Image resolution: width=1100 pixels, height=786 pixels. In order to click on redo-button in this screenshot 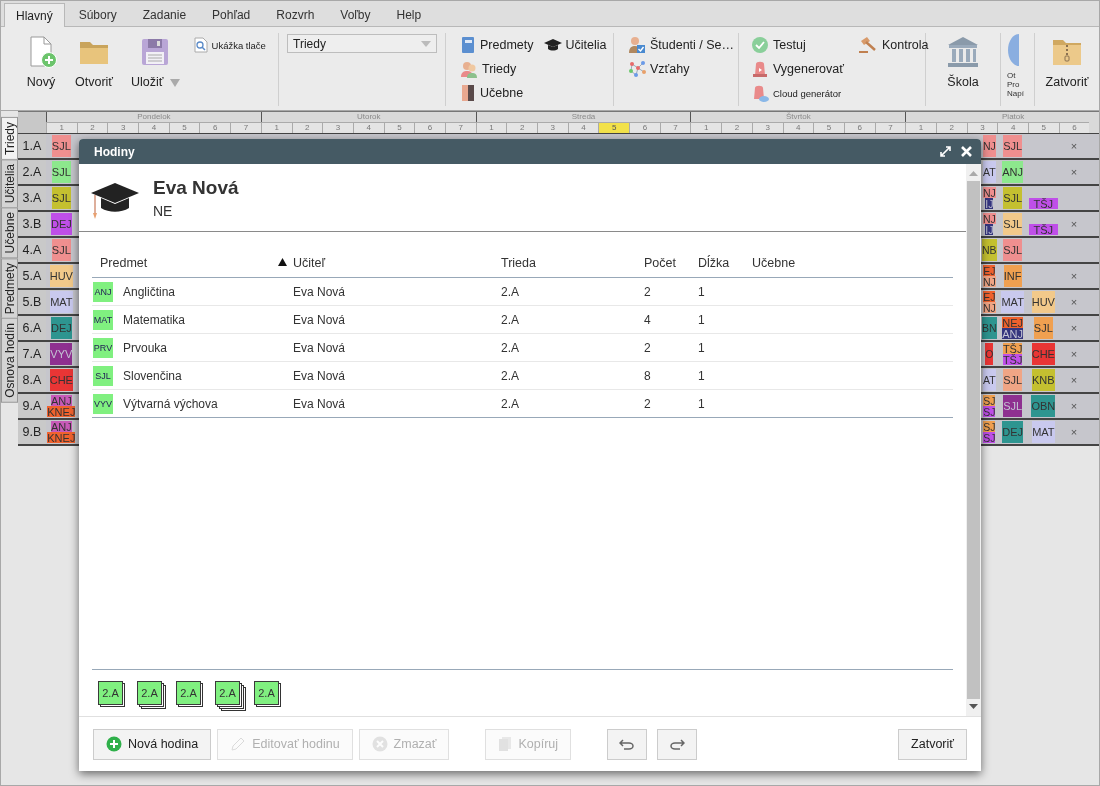, I will do `click(677, 744)`.